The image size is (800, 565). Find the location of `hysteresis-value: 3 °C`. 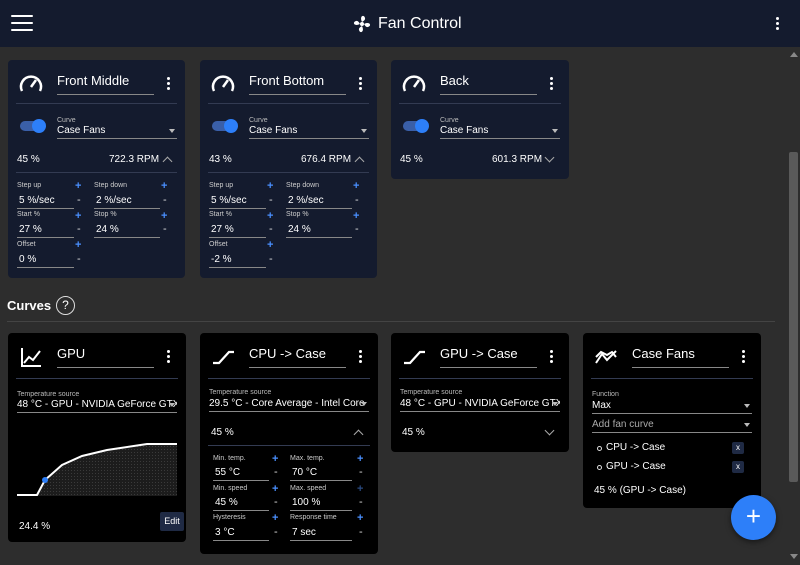

hysteresis-value: 3 °C is located at coordinates (241, 534).